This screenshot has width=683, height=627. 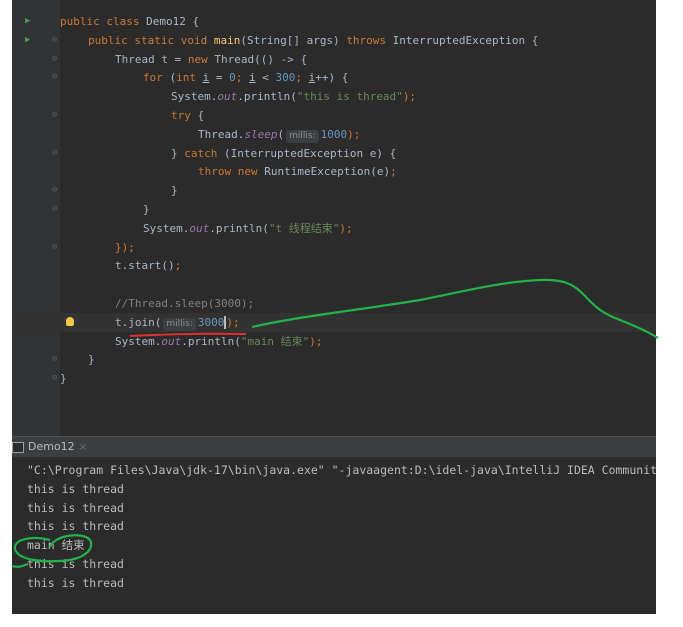 I want to click on code-token: static, so click(x=157, y=40).